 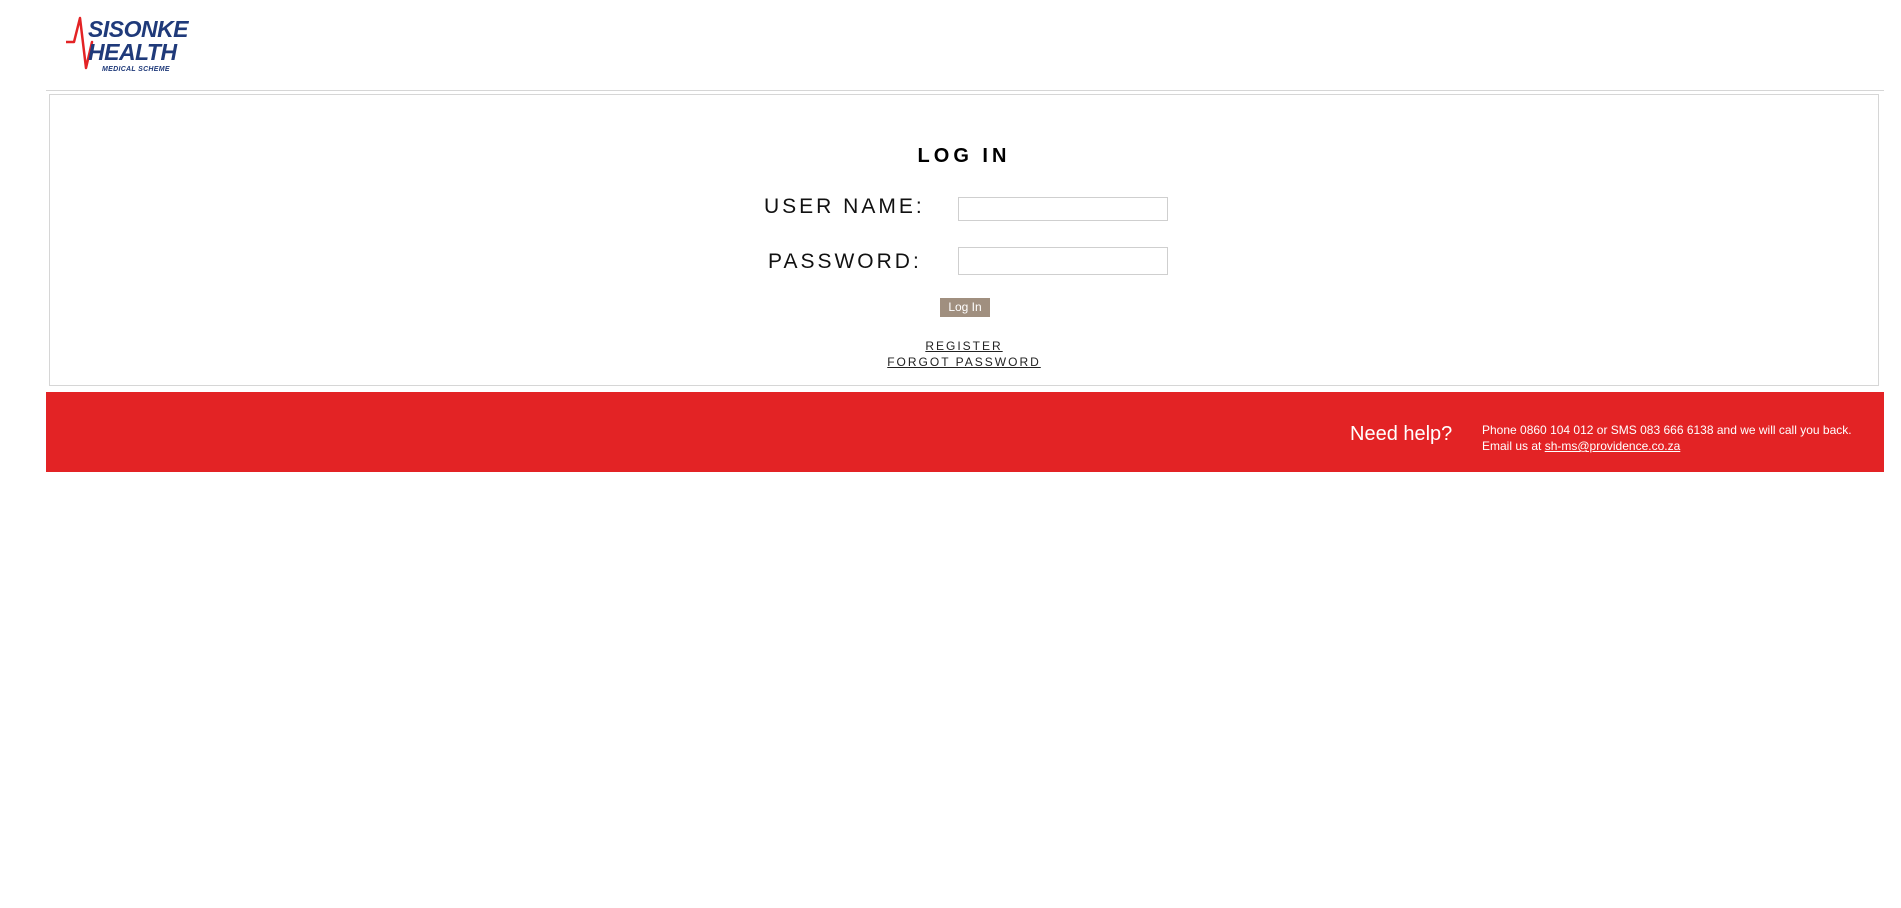 What do you see at coordinates (138, 29) in the screenshot?
I see `logo-line-sisonke: SISONKE` at bounding box center [138, 29].